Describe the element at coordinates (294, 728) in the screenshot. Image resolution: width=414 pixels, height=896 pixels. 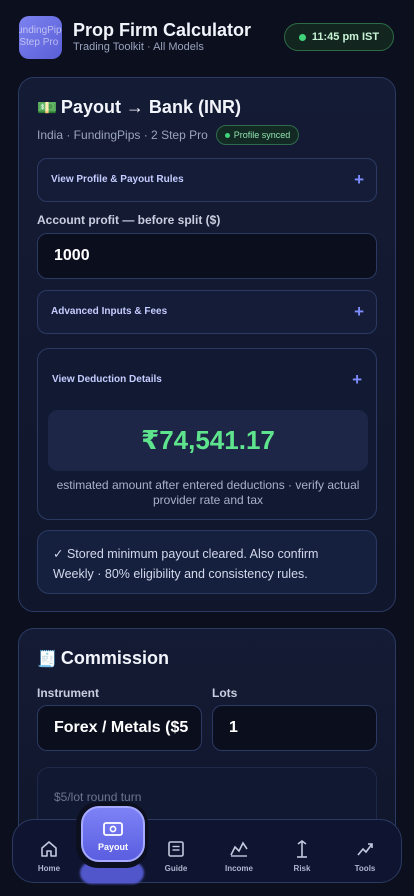
I see `lots-input: 1` at that location.